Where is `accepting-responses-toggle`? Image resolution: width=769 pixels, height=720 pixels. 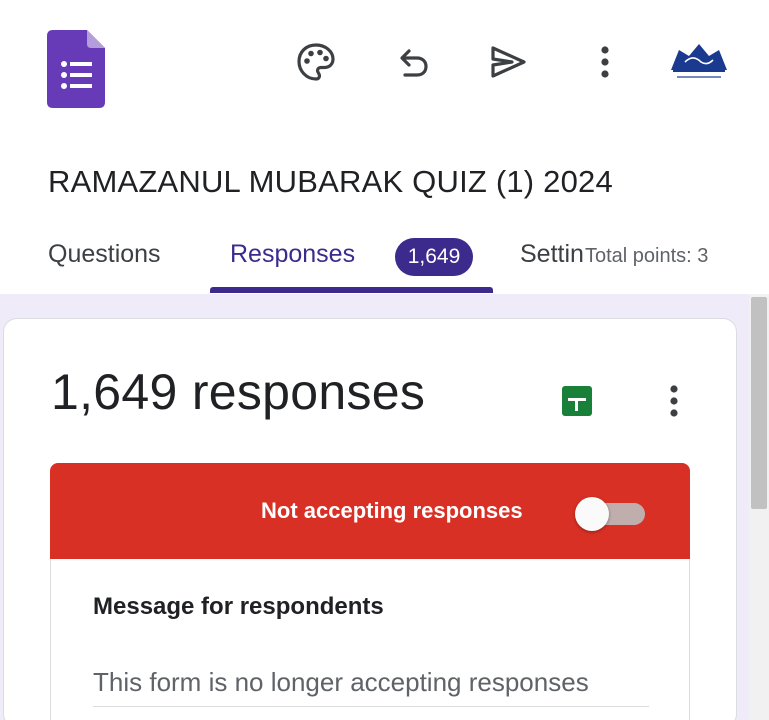 accepting-responses-toggle is located at coordinates (612, 514).